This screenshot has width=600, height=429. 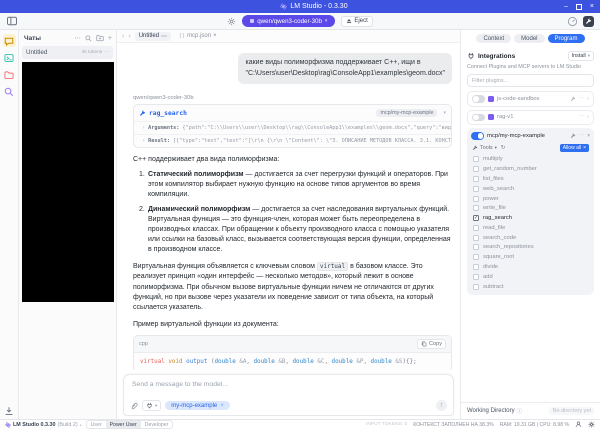 What do you see at coordinates (530, 277) in the screenshot?
I see `tool-row-add: add` at bounding box center [530, 277].